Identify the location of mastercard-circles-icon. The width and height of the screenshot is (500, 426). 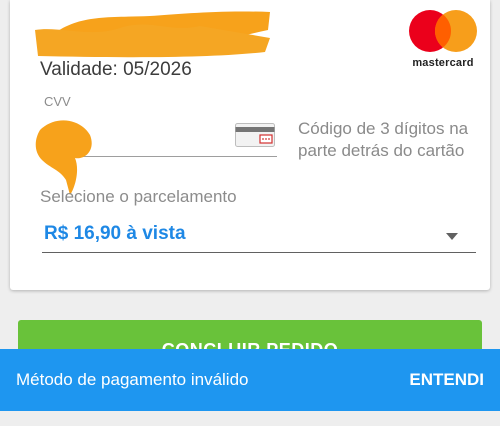
(443, 31).